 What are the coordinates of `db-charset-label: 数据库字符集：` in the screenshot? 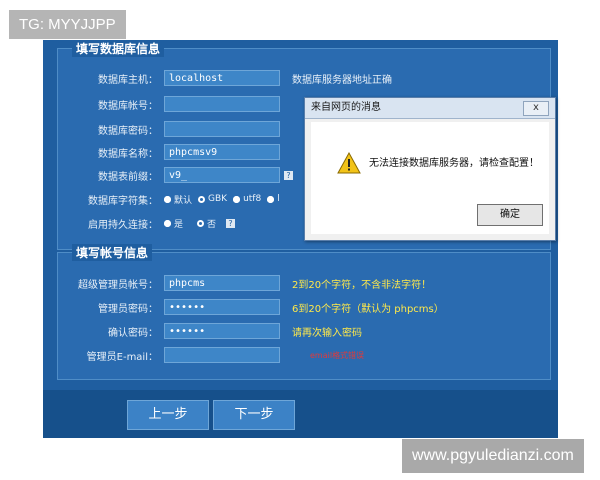 It's located at (123, 201).